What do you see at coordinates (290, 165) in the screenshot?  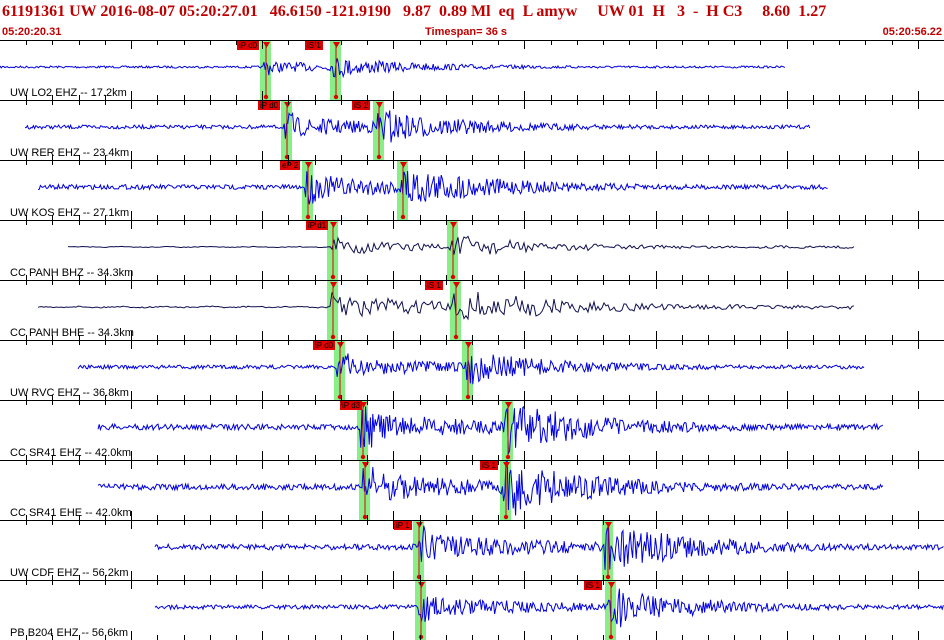 I see `phase-pick-flag: eP 2` at bounding box center [290, 165].